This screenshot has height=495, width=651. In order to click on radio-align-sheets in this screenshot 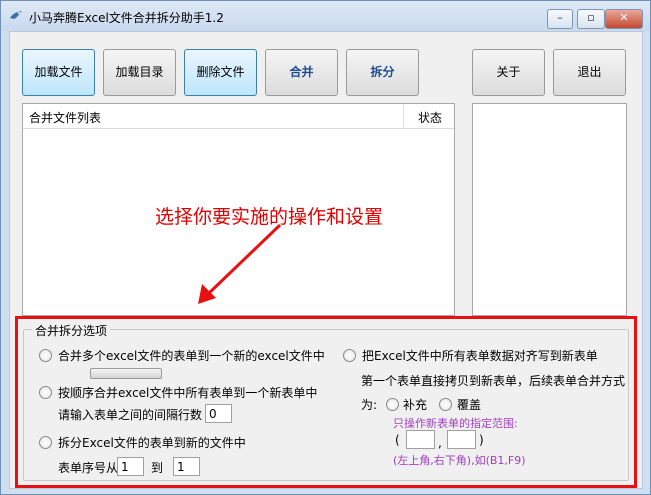, I will do `click(349, 355)`.